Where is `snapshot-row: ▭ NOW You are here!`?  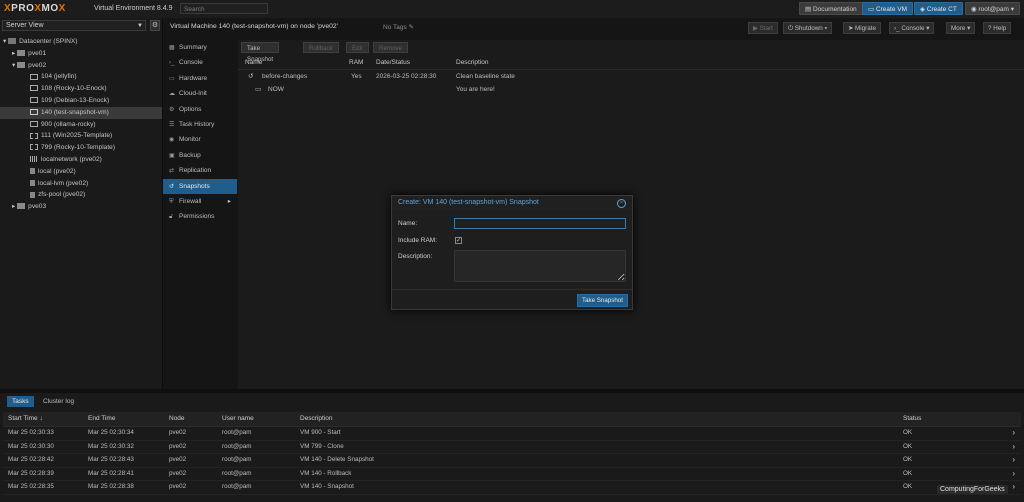 snapshot-row: ▭ NOW You are here! is located at coordinates (631, 89).